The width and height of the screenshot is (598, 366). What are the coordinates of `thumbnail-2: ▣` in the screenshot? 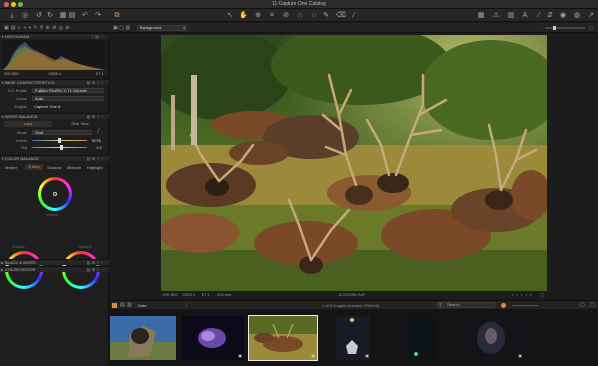 It's located at (213, 338).